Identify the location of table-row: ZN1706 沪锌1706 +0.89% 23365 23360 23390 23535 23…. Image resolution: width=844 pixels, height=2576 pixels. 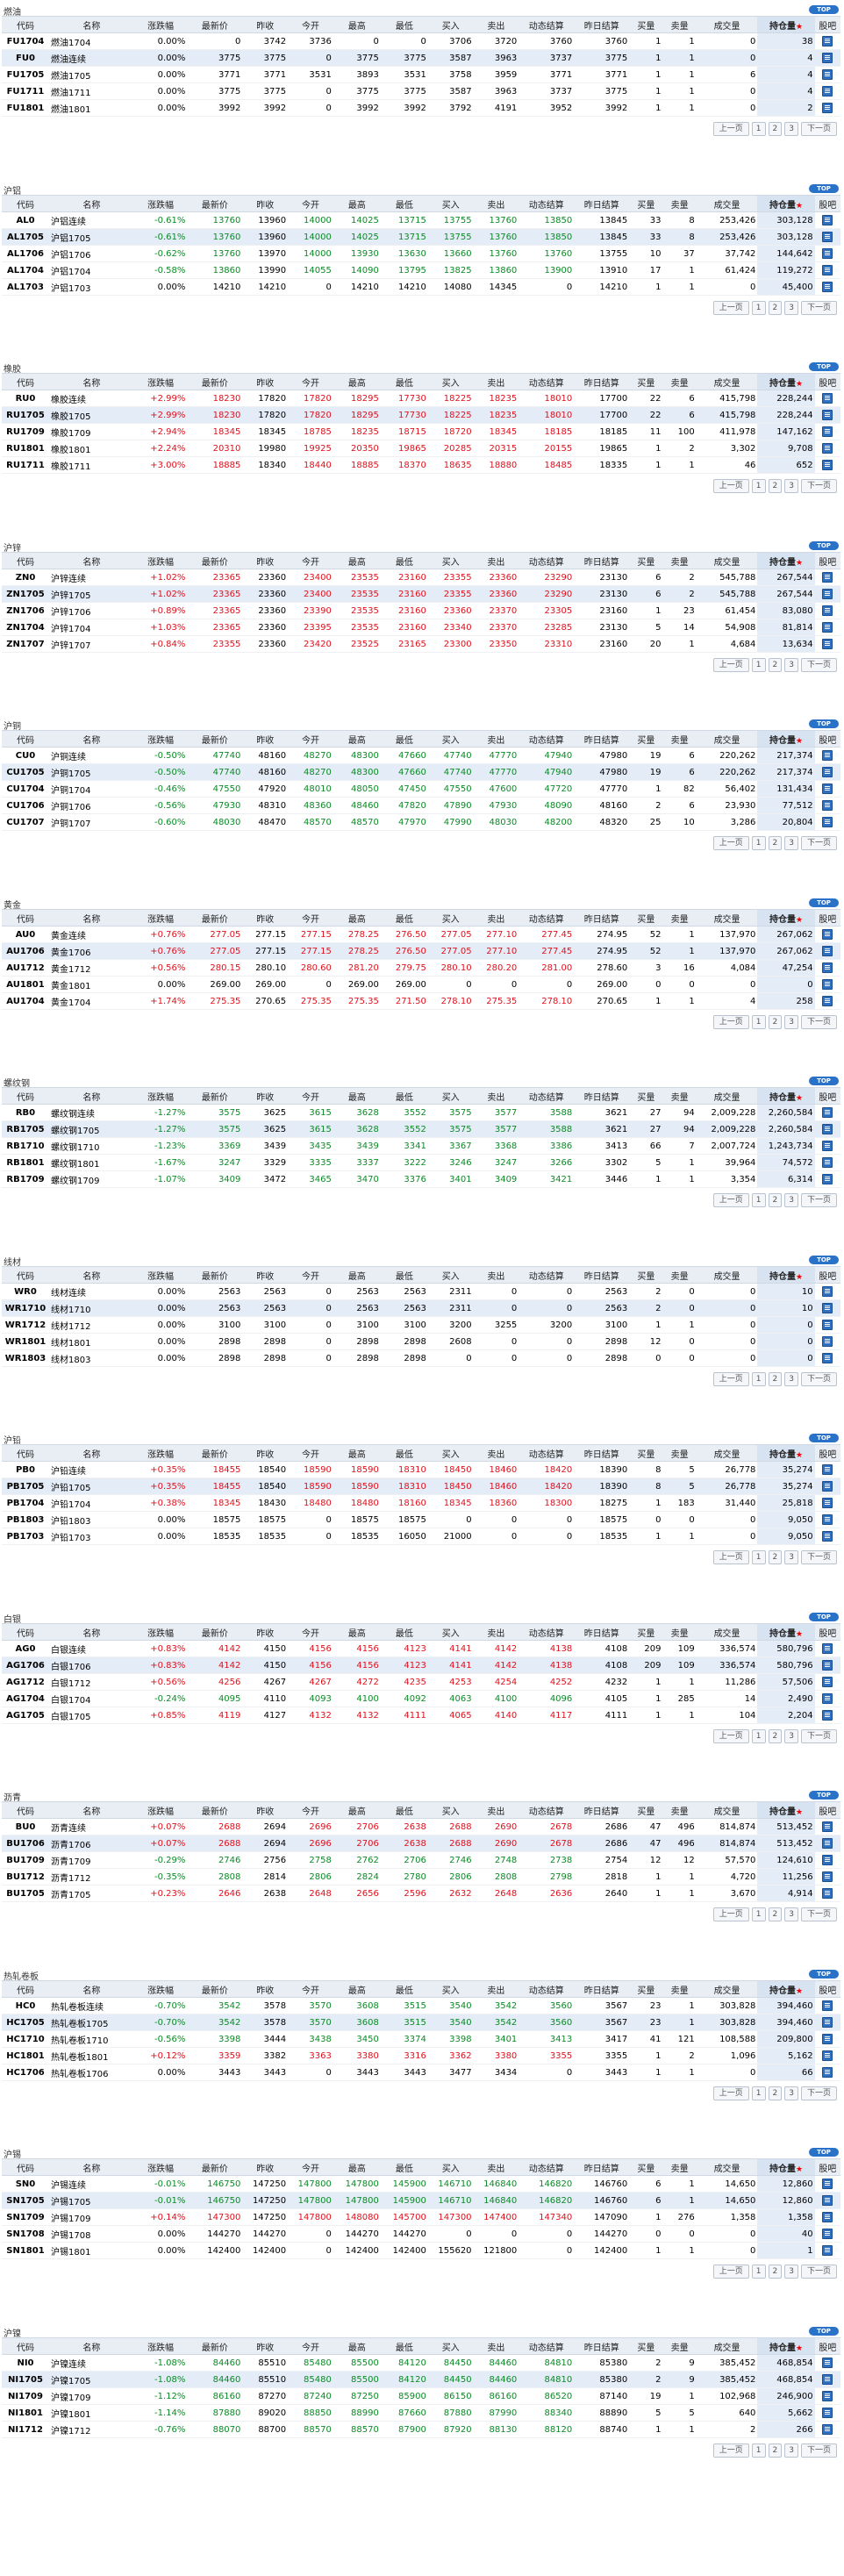
(421, 610).